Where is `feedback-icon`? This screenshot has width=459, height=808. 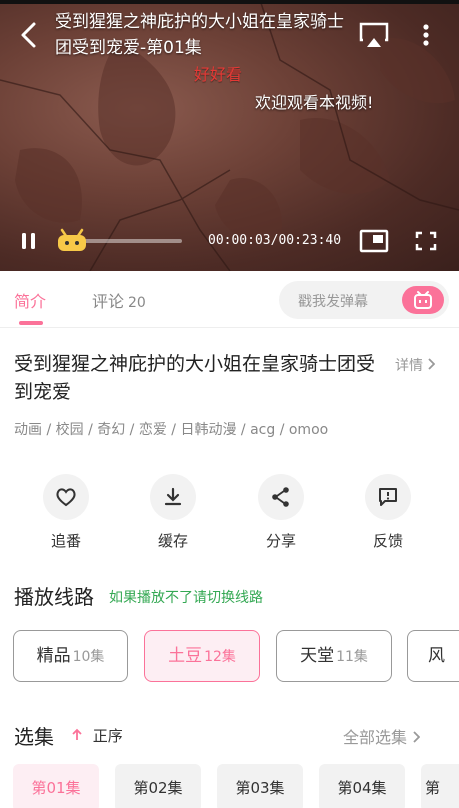 feedback-icon is located at coordinates (388, 497).